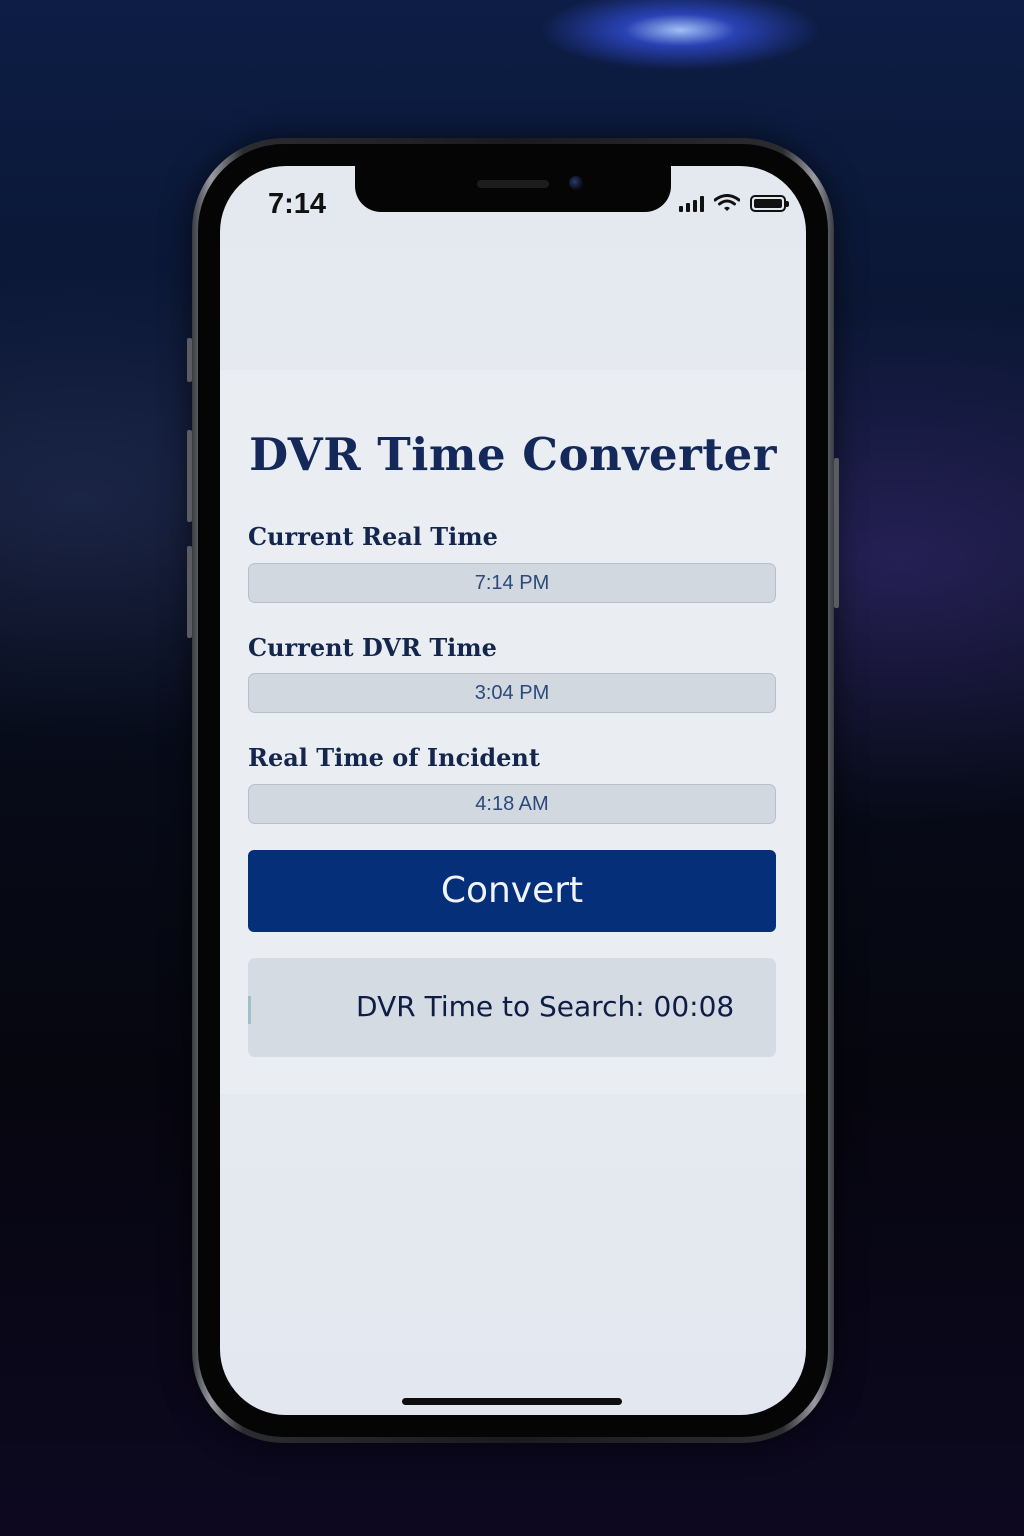 This screenshot has width=1024, height=1536. What do you see at coordinates (513, 184) in the screenshot?
I see `earpiece-speaker` at bounding box center [513, 184].